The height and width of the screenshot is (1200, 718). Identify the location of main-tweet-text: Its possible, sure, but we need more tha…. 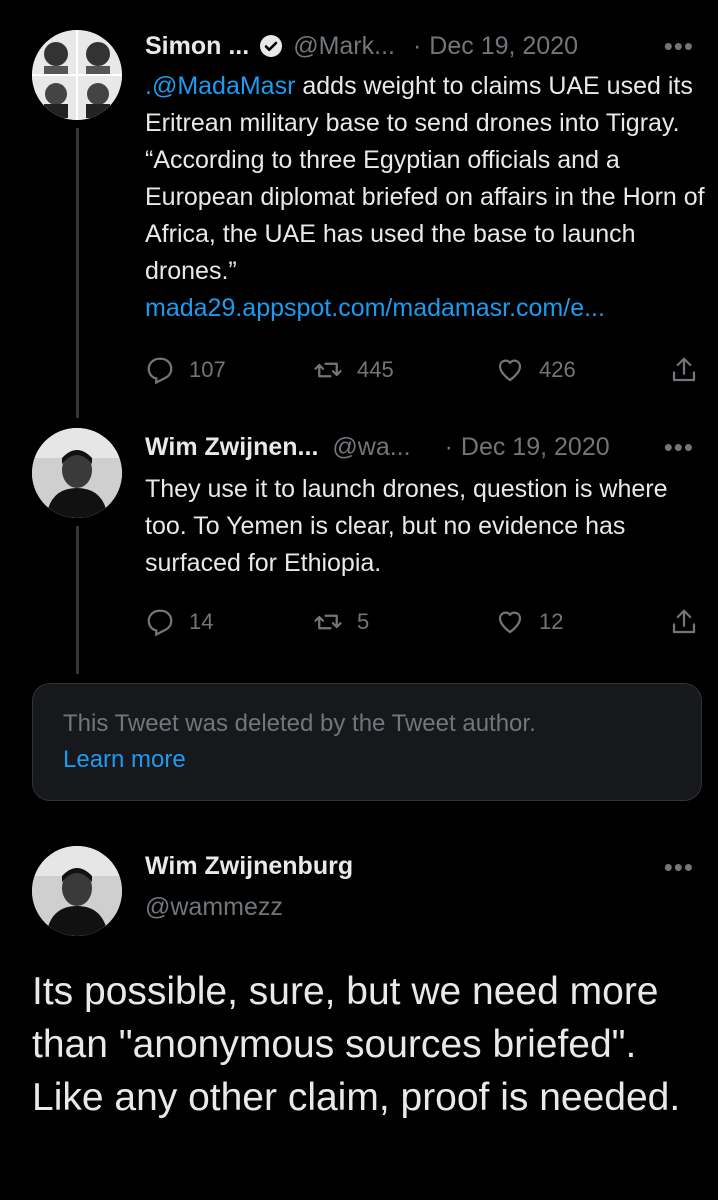
(356, 1044).